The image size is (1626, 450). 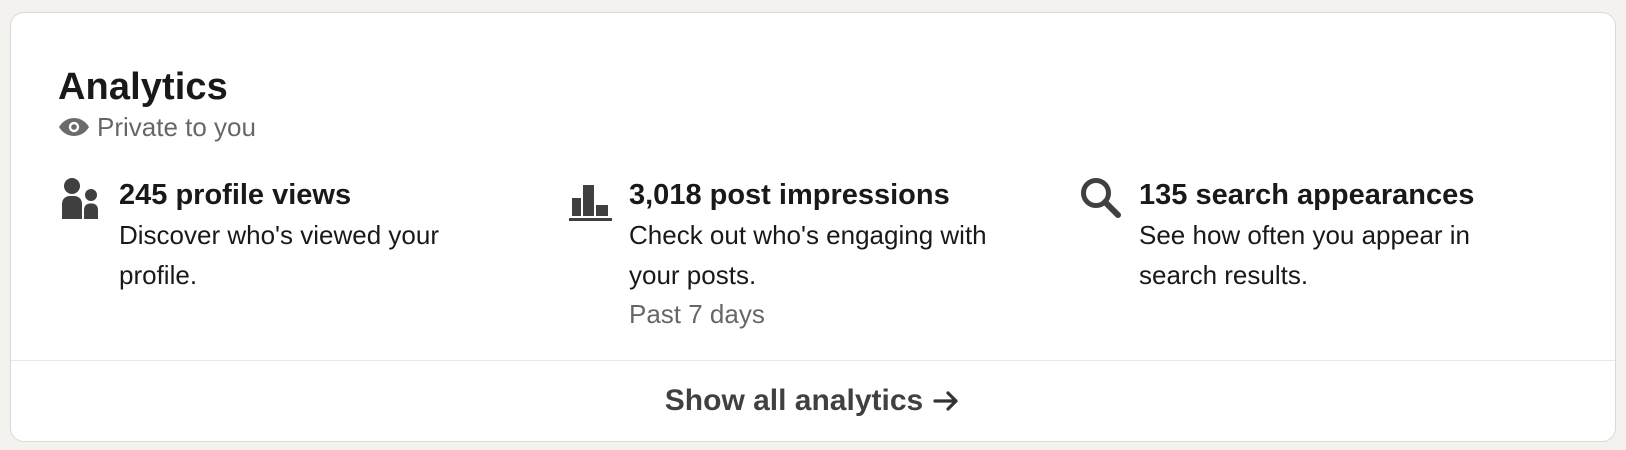 I want to click on metric-timeframe: Past 7 days, so click(x=697, y=314).